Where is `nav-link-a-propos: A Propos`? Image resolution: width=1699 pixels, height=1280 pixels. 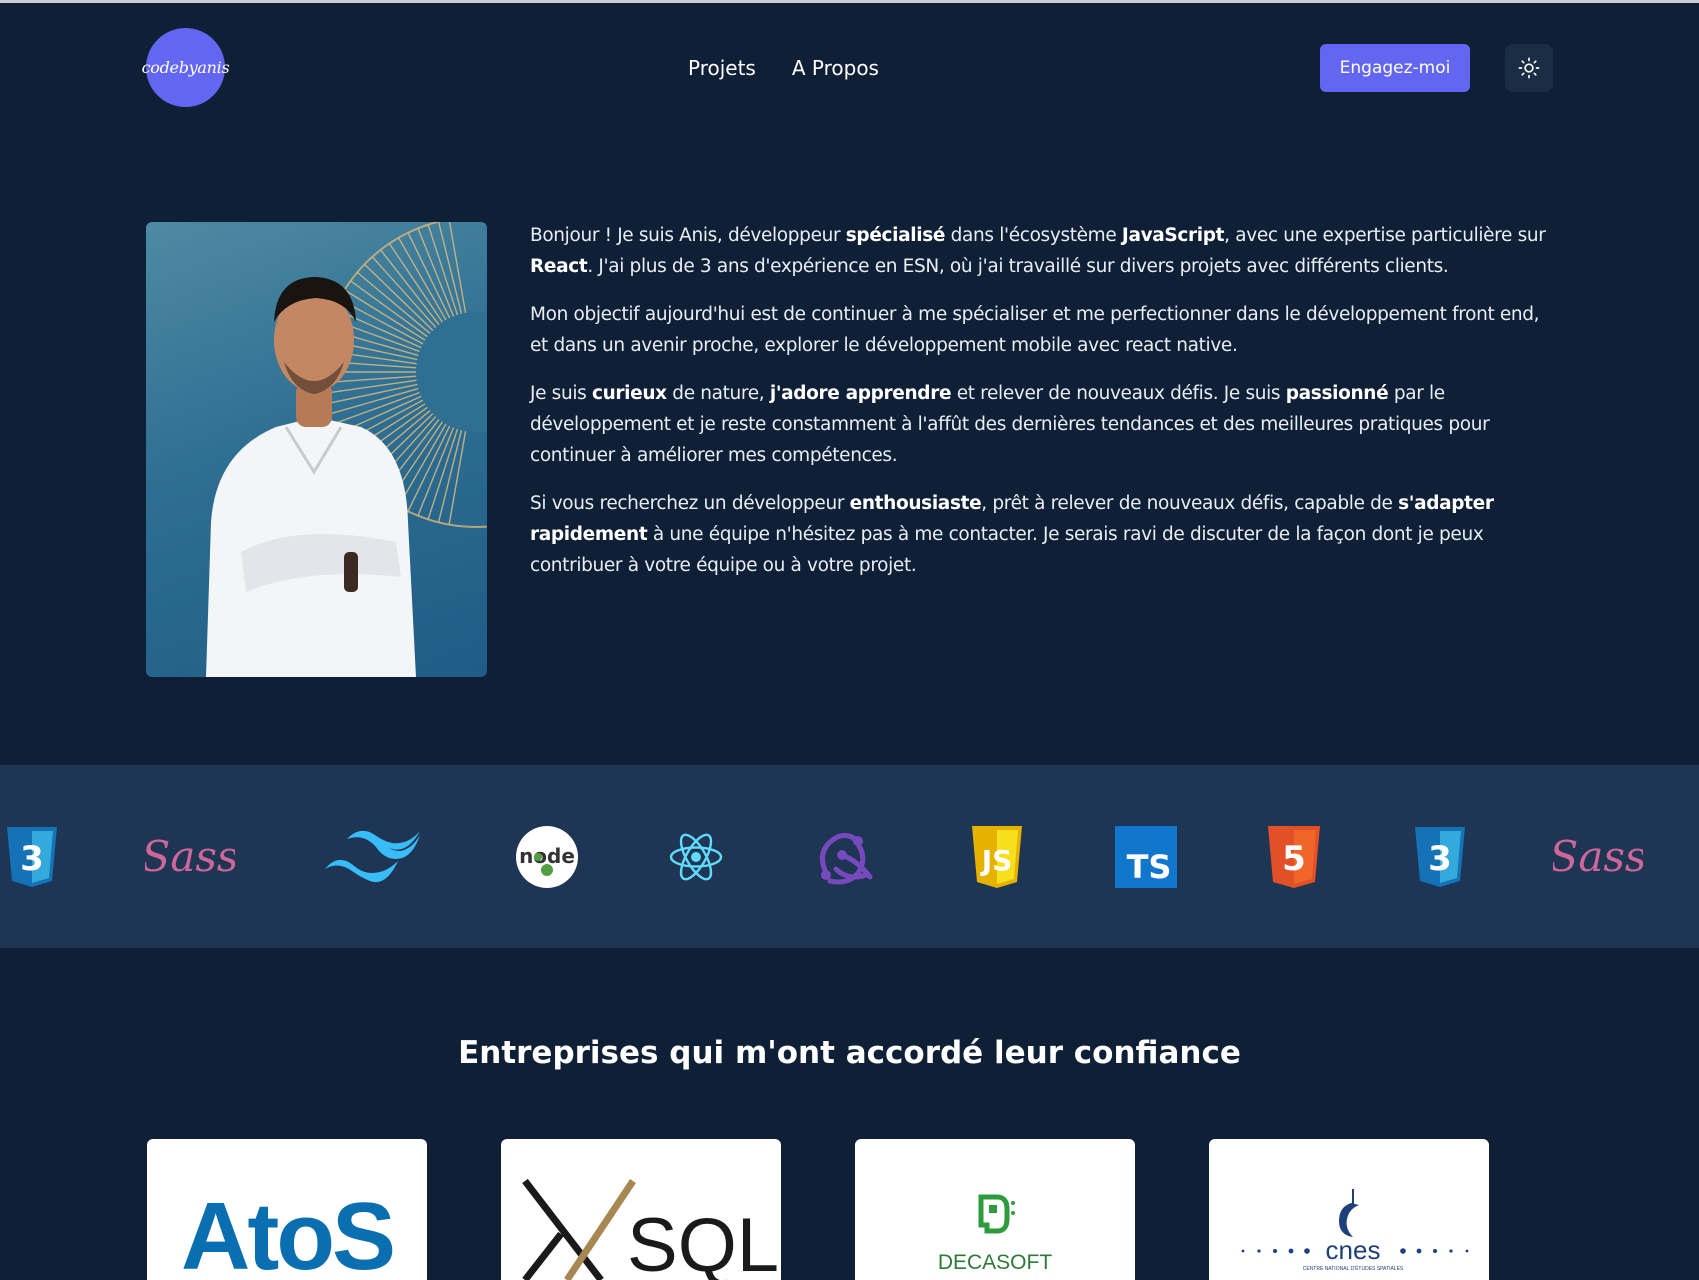 nav-link-a-propos: A Propos is located at coordinates (835, 68).